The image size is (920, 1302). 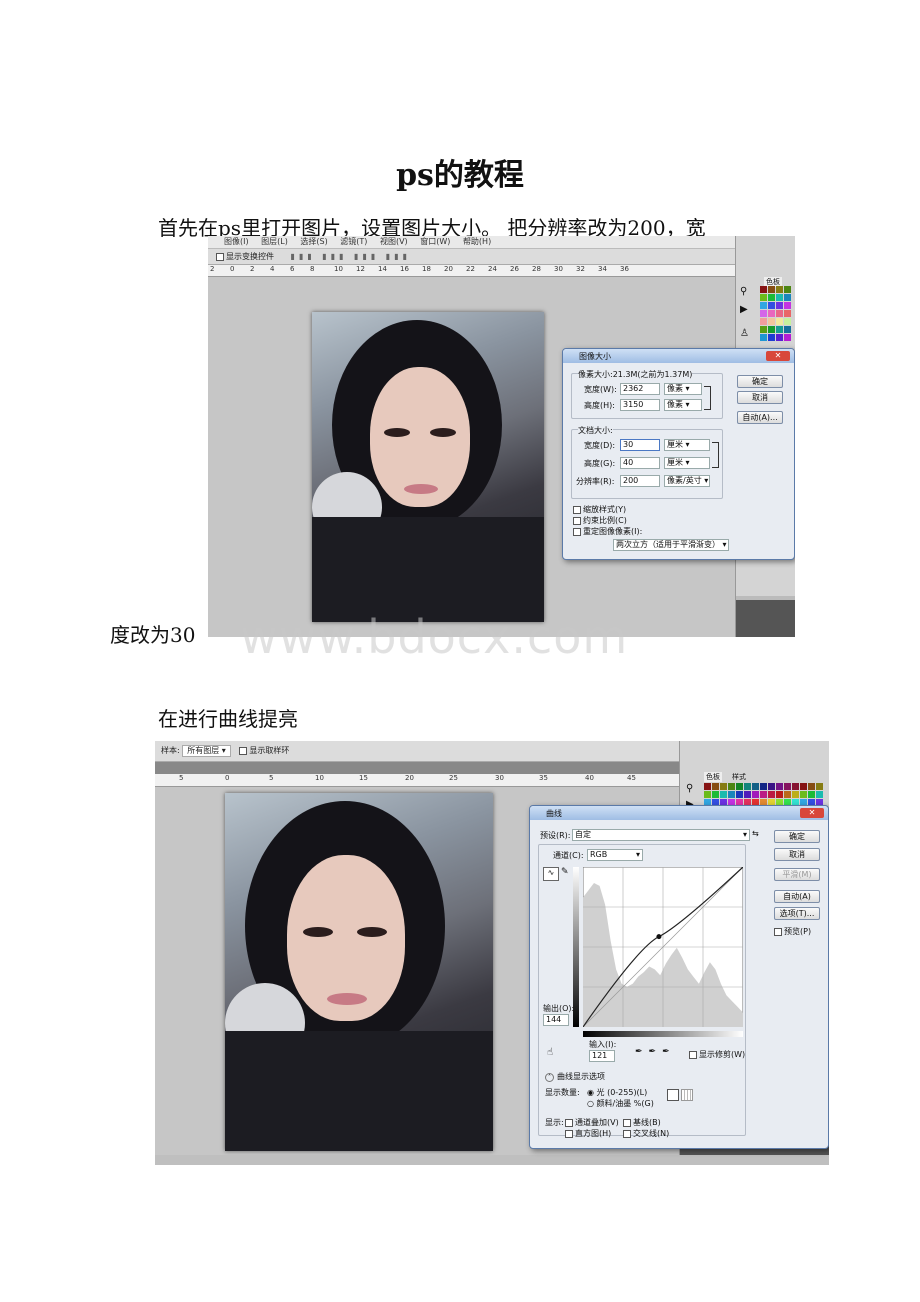 What do you see at coordinates (351, 256) in the screenshot?
I see `align-icons: ▮▮▮ ▮▮▮ ▮▮▮ ▮▮▮` at bounding box center [351, 256].